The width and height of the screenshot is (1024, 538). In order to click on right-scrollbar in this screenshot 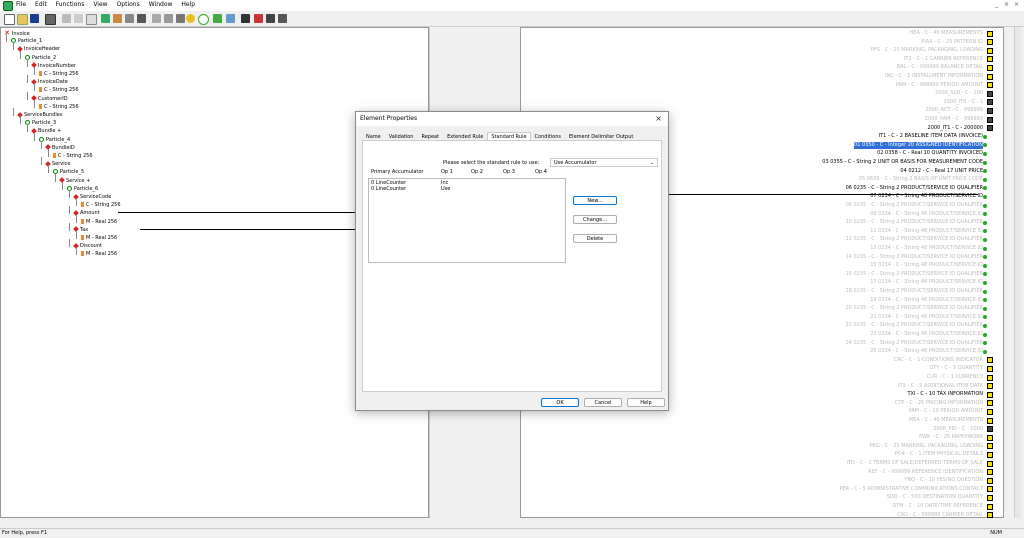, I will do `click(1014, 272)`.